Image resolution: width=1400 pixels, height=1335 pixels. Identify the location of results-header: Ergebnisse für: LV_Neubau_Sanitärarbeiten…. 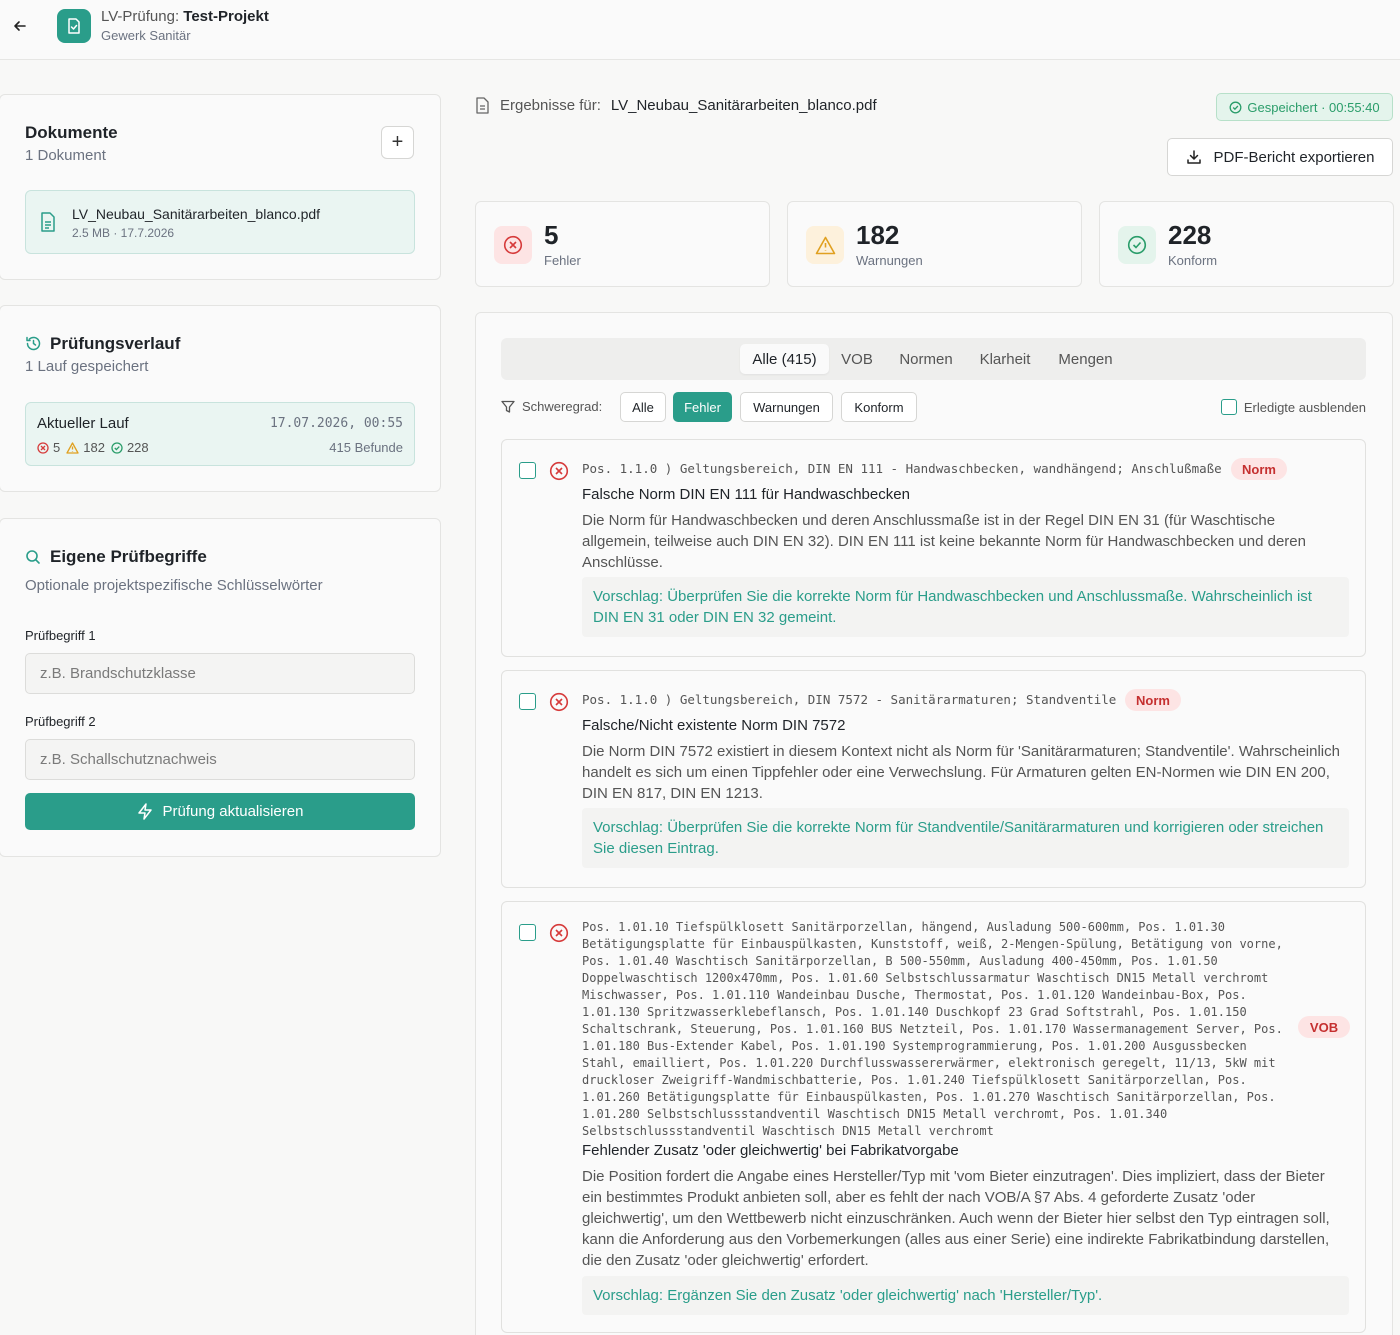
(676, 105).